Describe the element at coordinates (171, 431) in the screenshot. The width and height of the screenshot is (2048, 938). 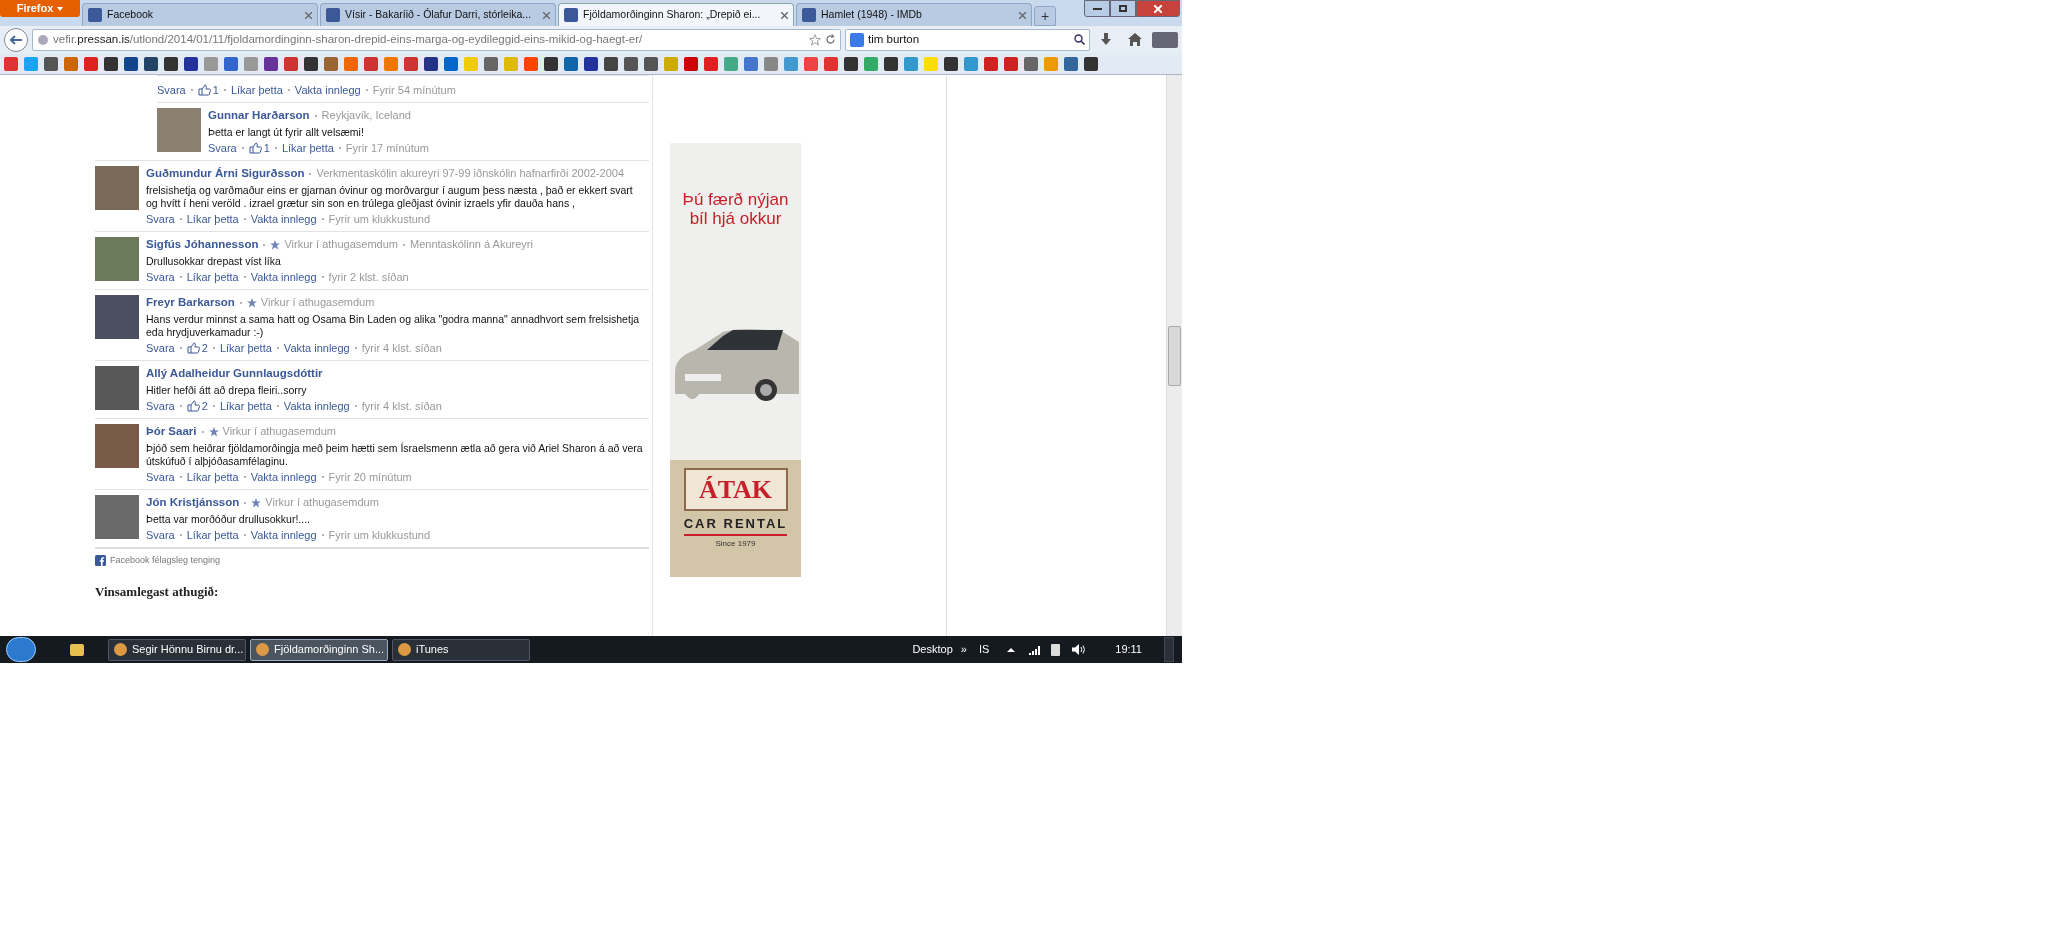
I see `commenter-name: Þór Saari` at that location.